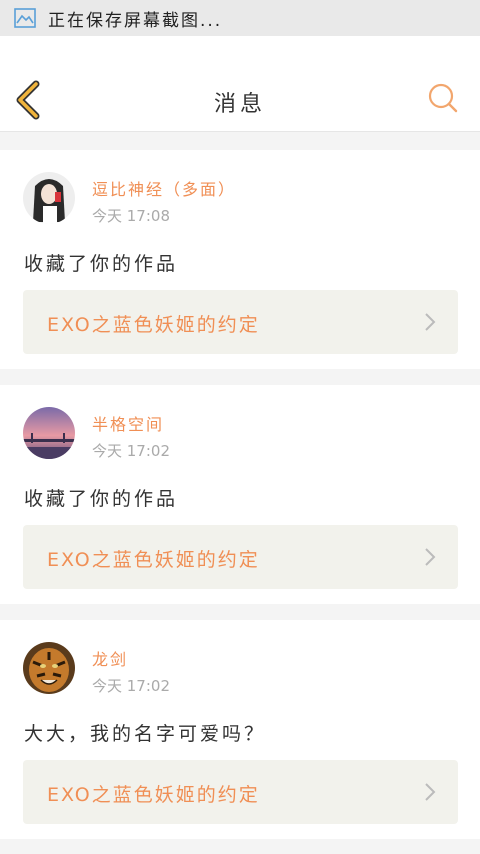 The height and width of the screenshot is (854, 480). I want to click on user-name: 逗比神经（多面）, so click(164, 188).